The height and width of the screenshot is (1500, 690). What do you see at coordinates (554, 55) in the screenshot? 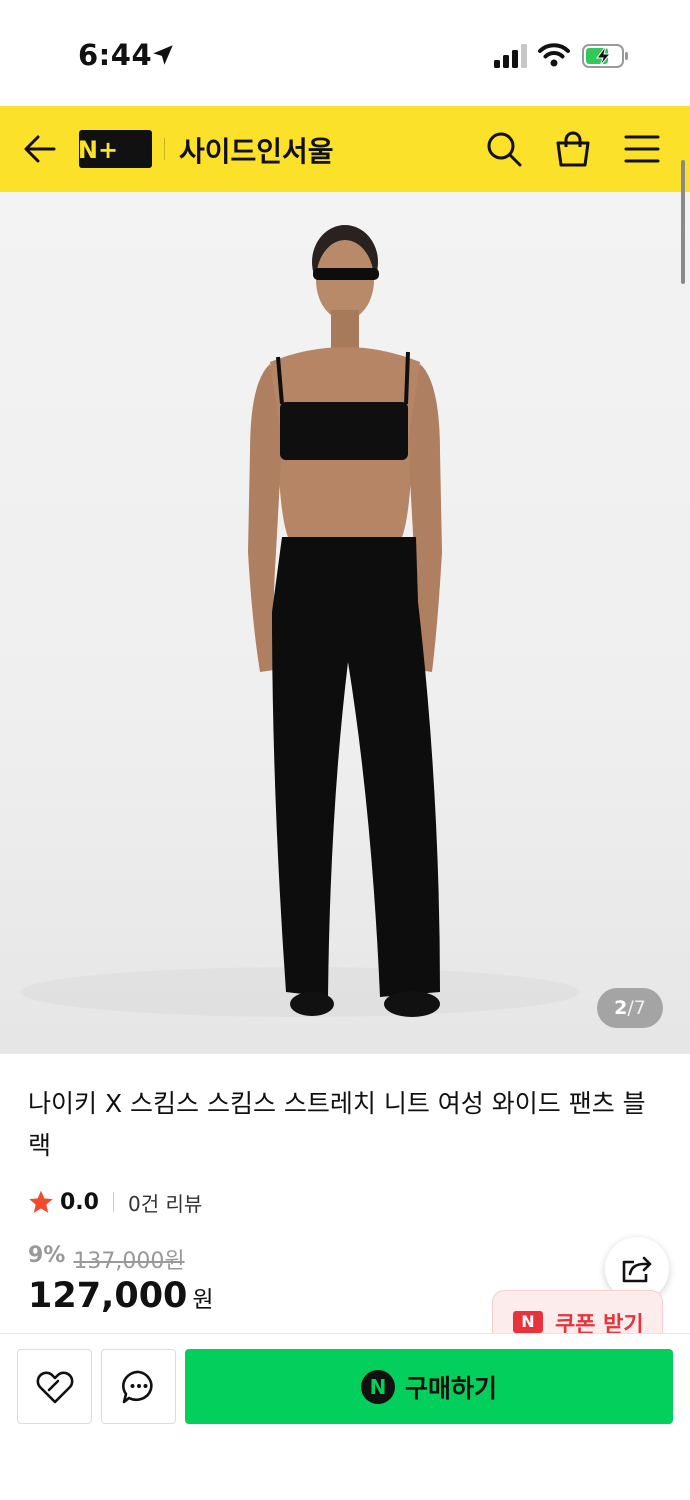
I see `wifi-icon` at bounding box center [554, 55].